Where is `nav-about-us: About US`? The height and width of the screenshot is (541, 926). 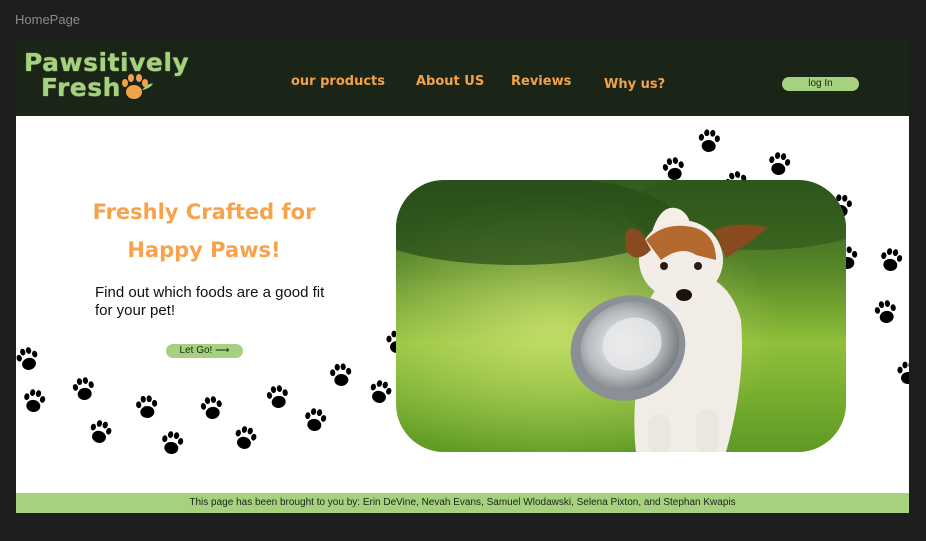 nav-about-us: About US is located at coordinates (450, 81).